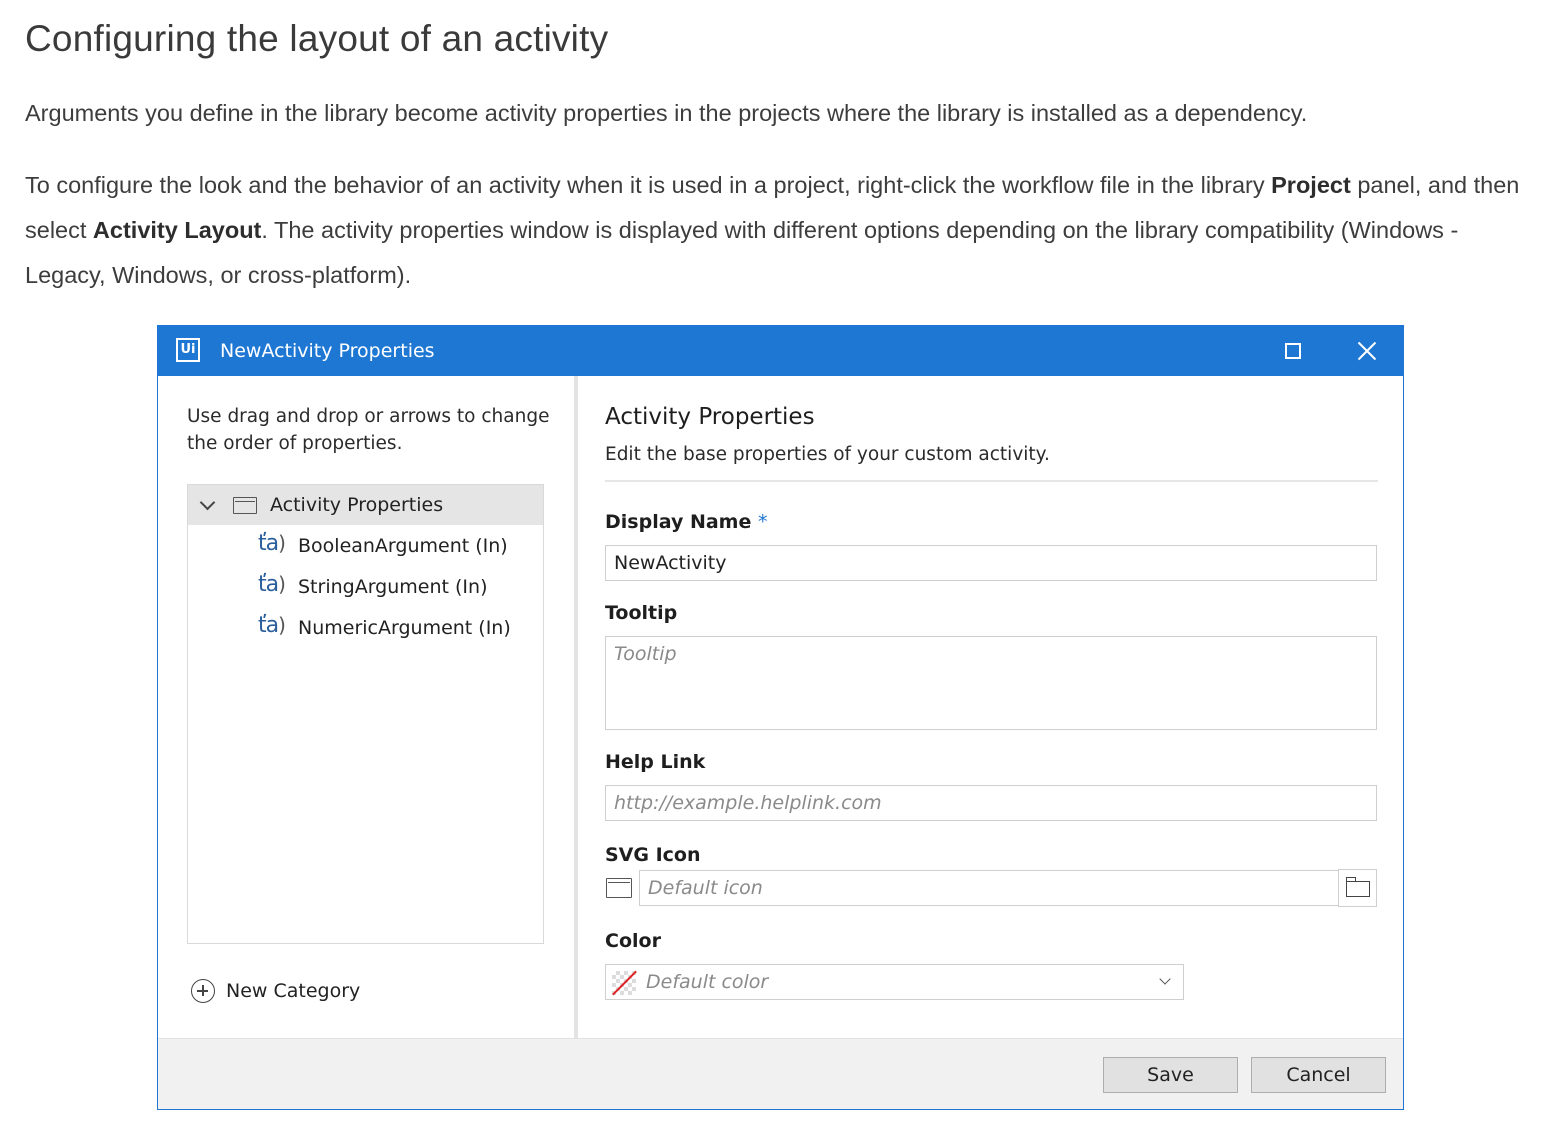  What do you see at coordinates (780, 1073) in the screenshot?
I see `dialog-footer: Save Cancel` at bounding box center [780, 1073].